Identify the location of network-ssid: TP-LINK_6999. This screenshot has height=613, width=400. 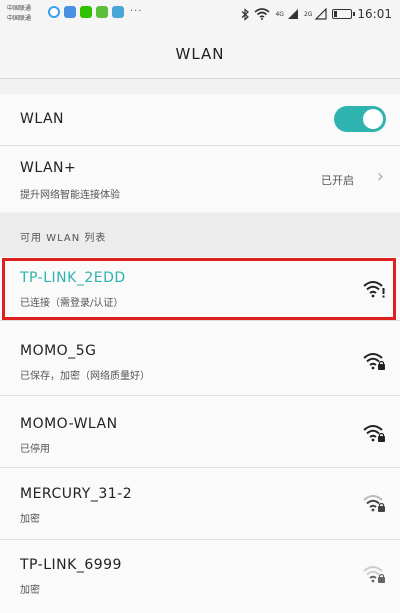
(71, 565).